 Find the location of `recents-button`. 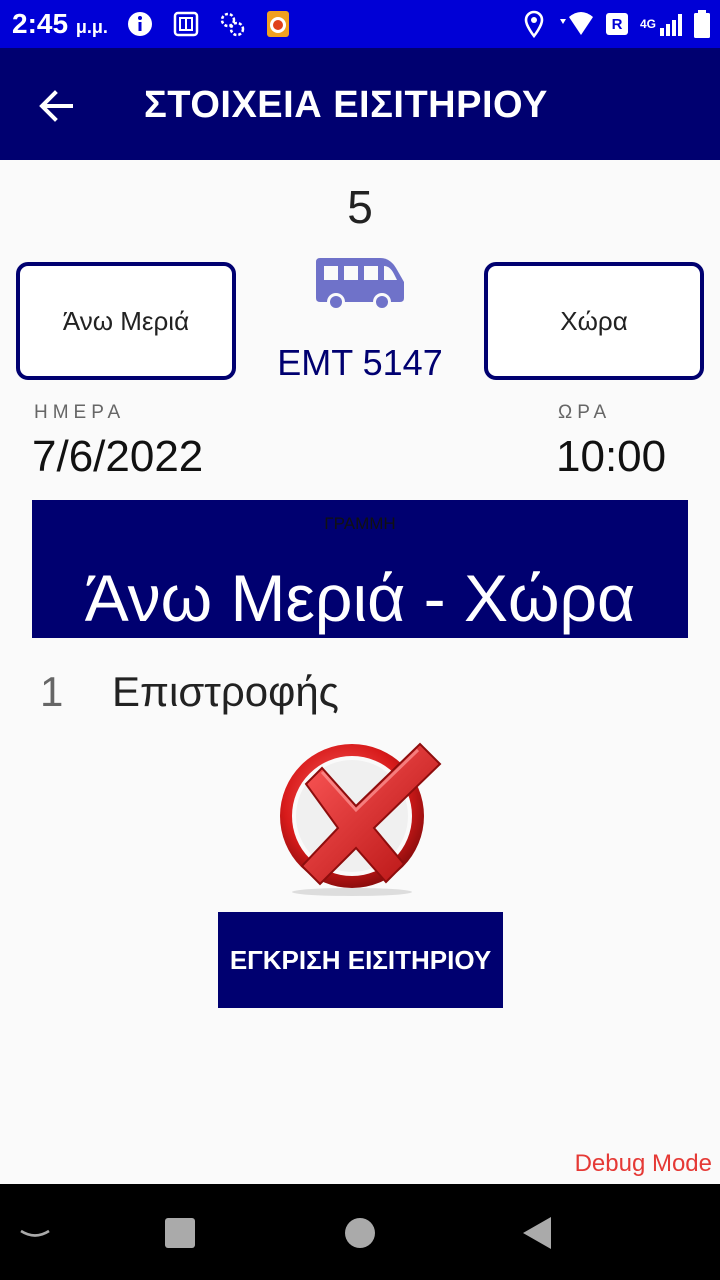

recents-button is located at coordinates (180, 1233).